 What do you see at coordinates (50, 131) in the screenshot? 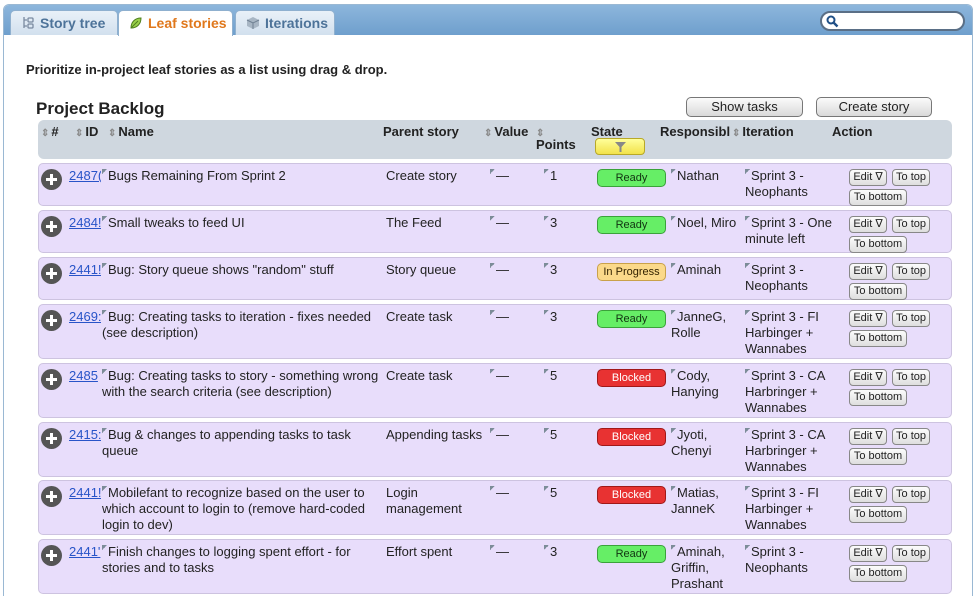
I see `column-rank: ⇕ #` at bounding box center [50, 131].